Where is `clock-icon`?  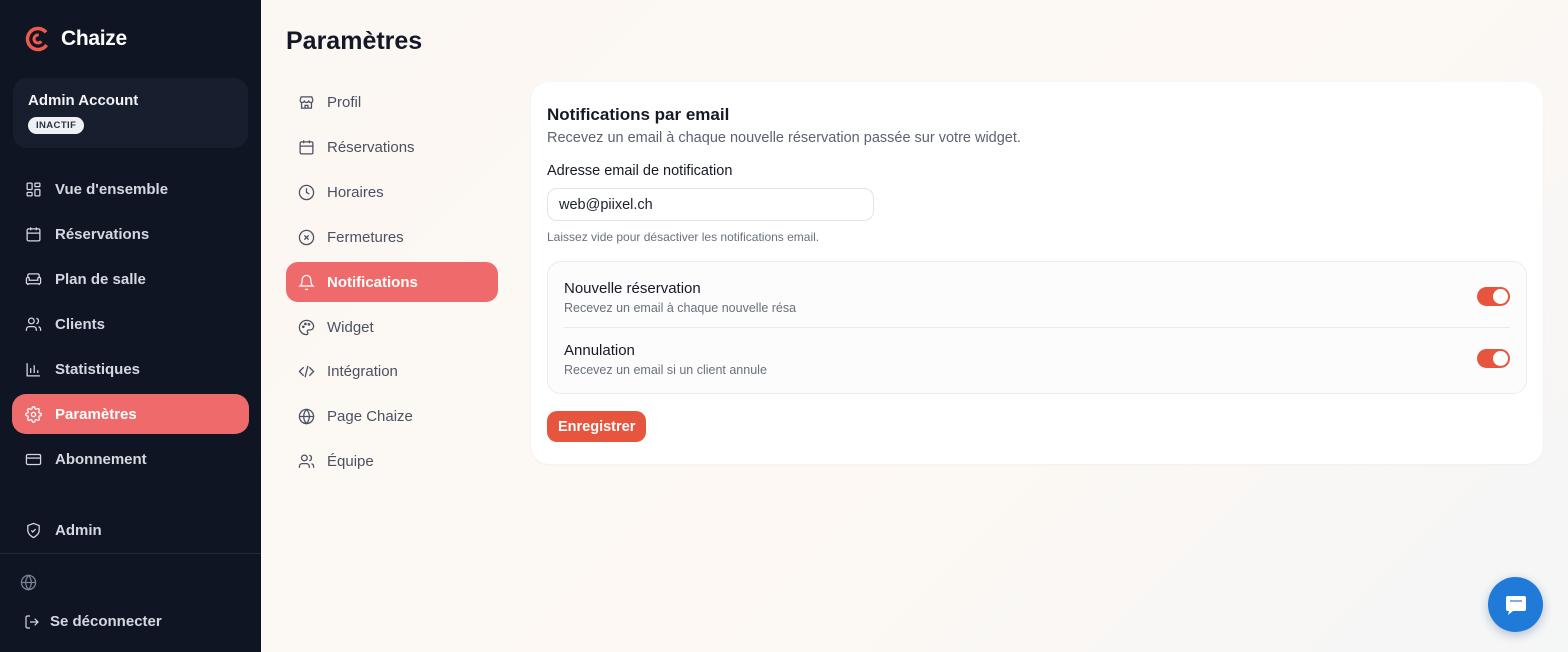 clock-icon is located at coordinates (306, 192).